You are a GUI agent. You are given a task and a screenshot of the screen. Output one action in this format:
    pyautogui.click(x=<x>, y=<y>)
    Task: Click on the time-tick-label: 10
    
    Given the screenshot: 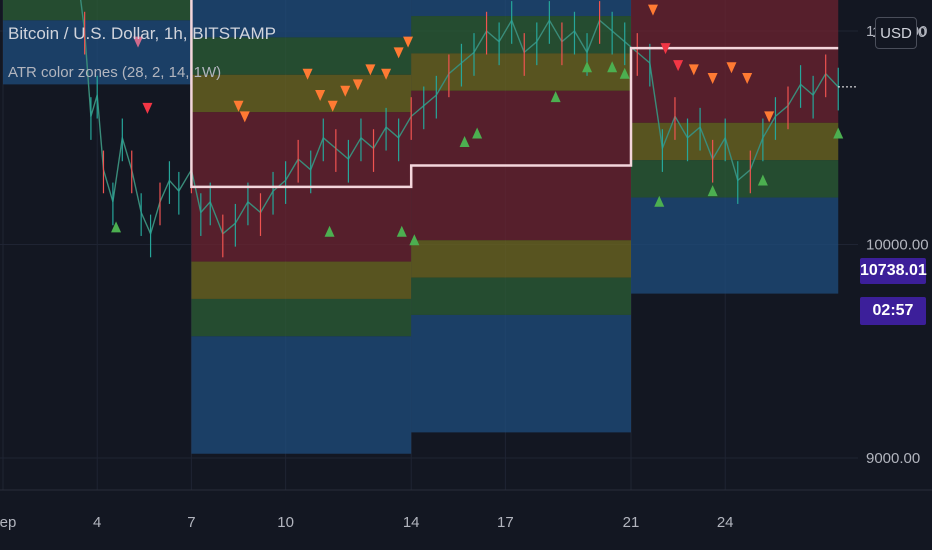 What is the action you would take?
    pyautogui.click(x=285, y=522)
    